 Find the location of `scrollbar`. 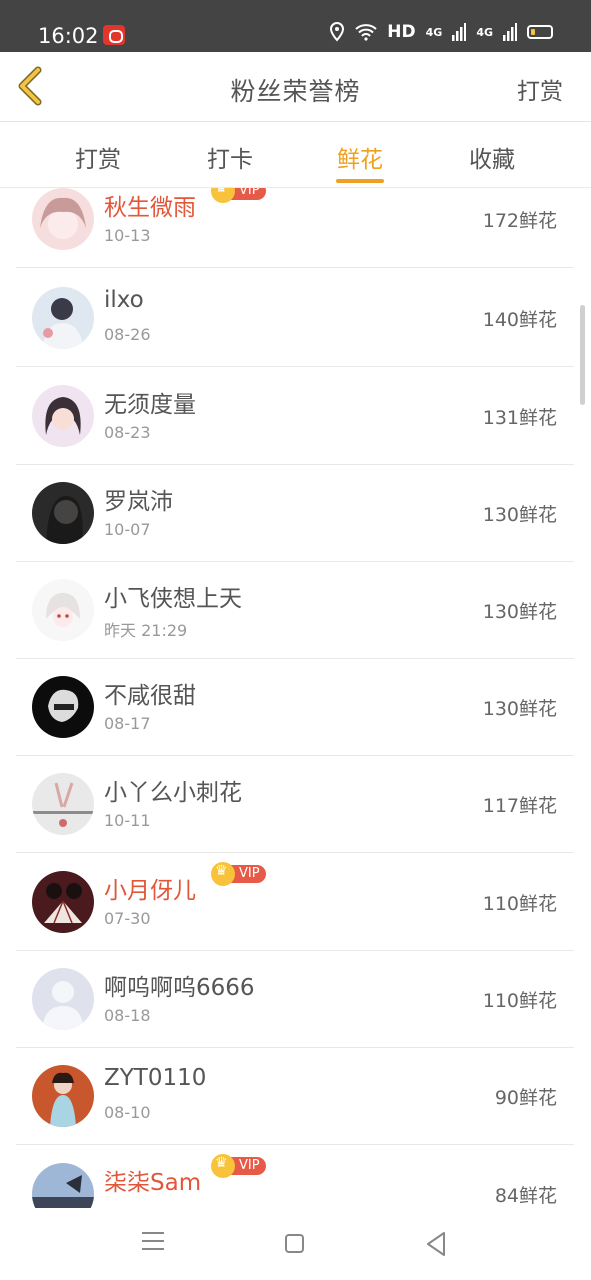

scrollbar is located at coordinates (582, 355).